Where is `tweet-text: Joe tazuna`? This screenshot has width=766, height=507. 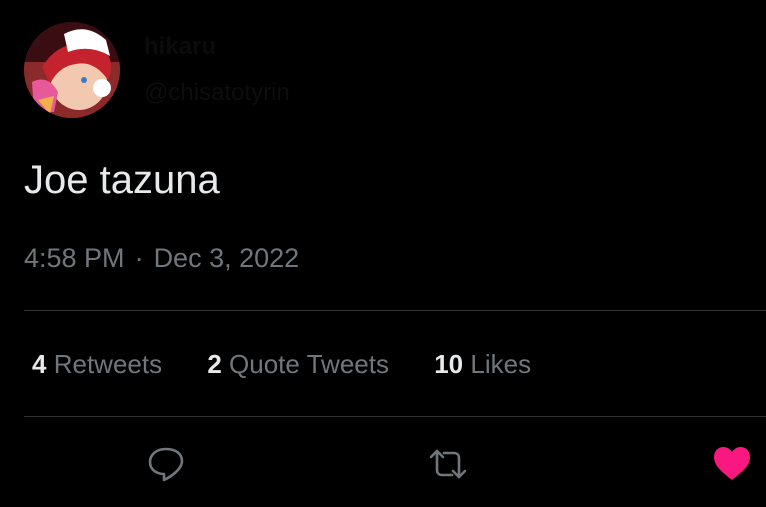
tweet-text: Joe tazuna is located at coordinates (122, 180).